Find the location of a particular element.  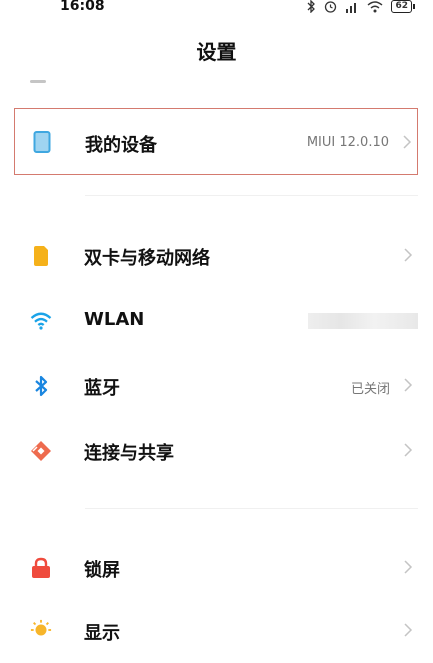

setting-label: 锁屏 is located at coordinates (102, 570).